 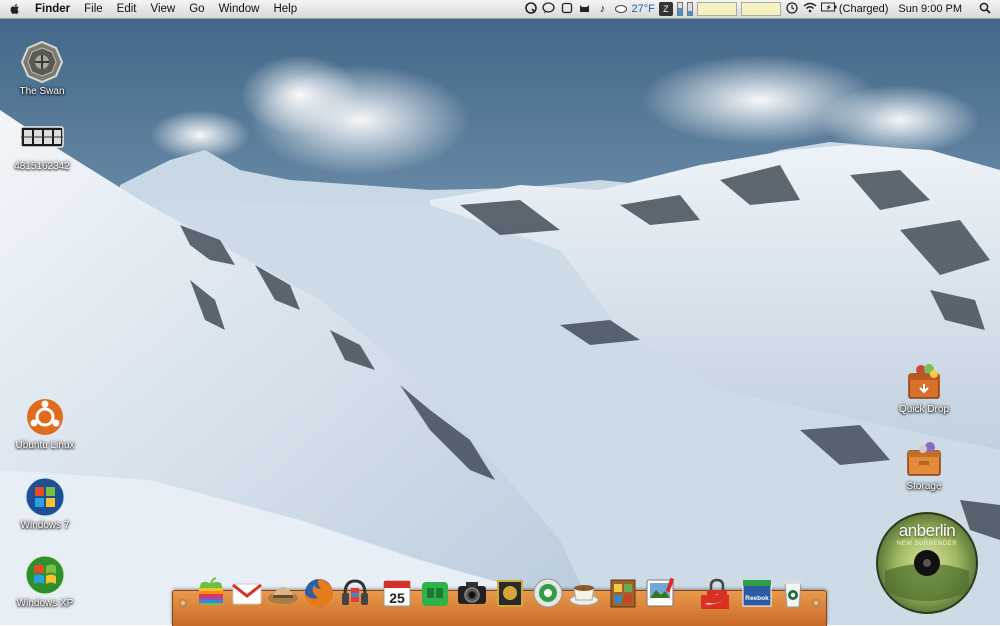 What do you see at coordinates (549, 9) in the screenshot?
I see `chat-bubble-icon` at bounding box center [549, 9].